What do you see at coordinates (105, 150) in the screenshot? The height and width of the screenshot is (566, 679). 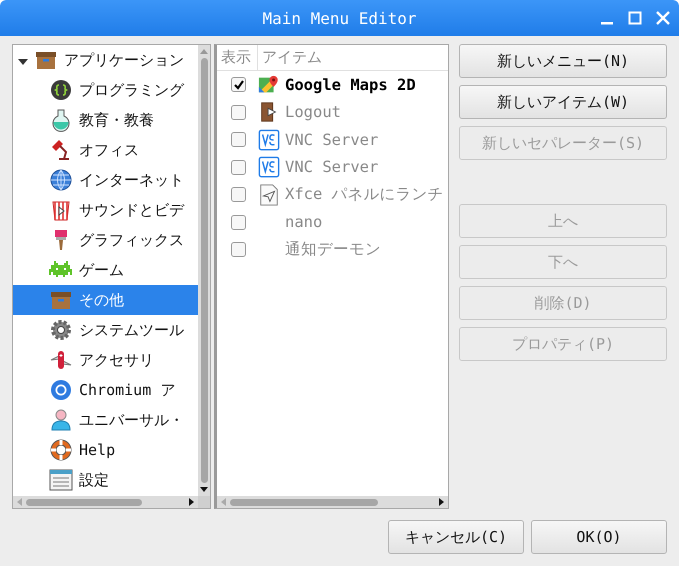 I see `tree-item: オフィス` at bounding box center [105, 150].